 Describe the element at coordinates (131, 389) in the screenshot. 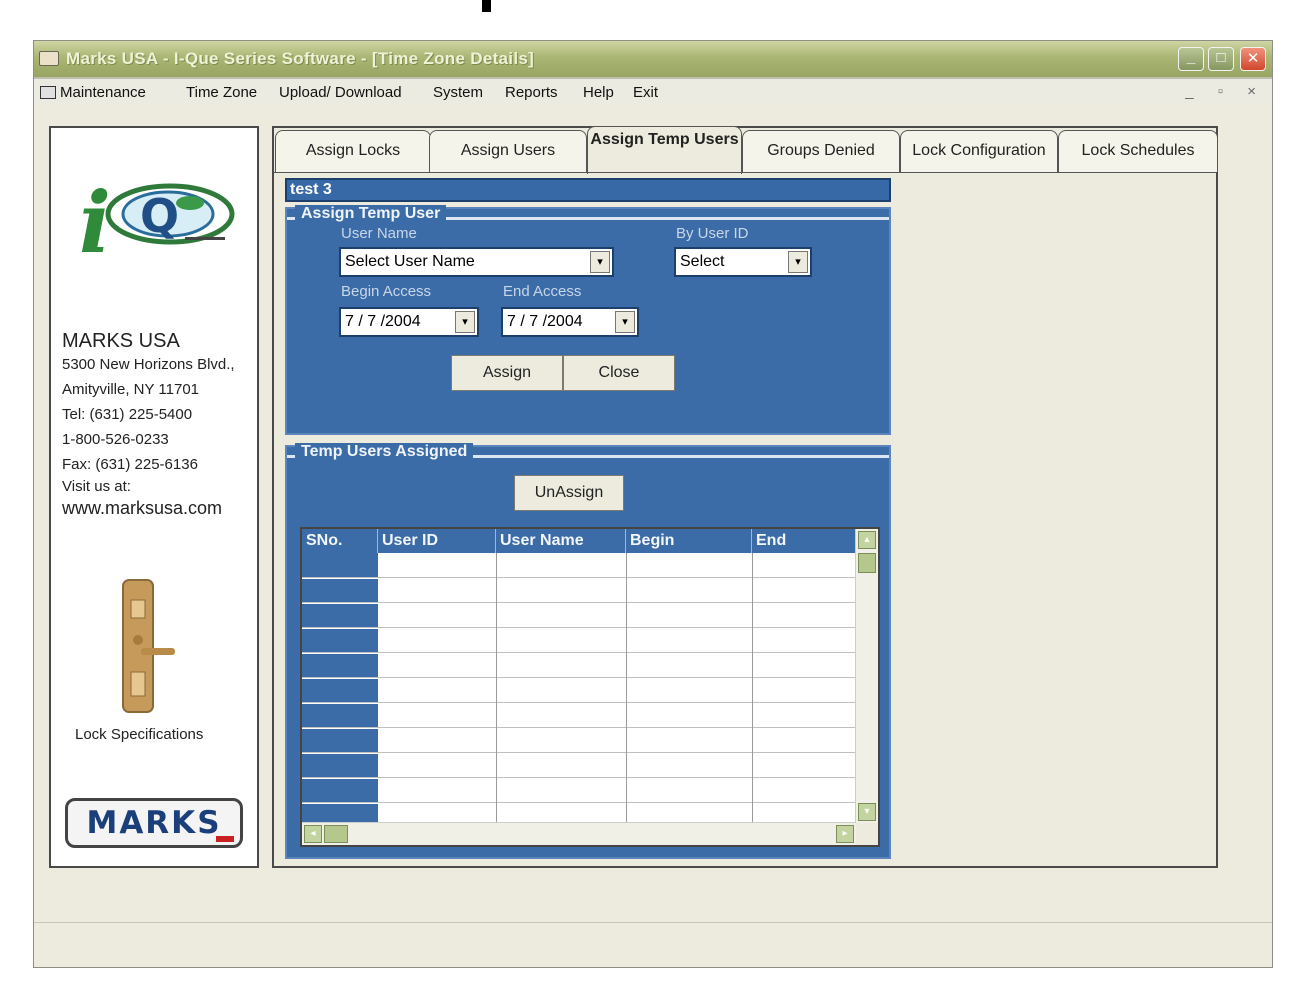

I see `address-line: Amityville, NY 11701` at that location.